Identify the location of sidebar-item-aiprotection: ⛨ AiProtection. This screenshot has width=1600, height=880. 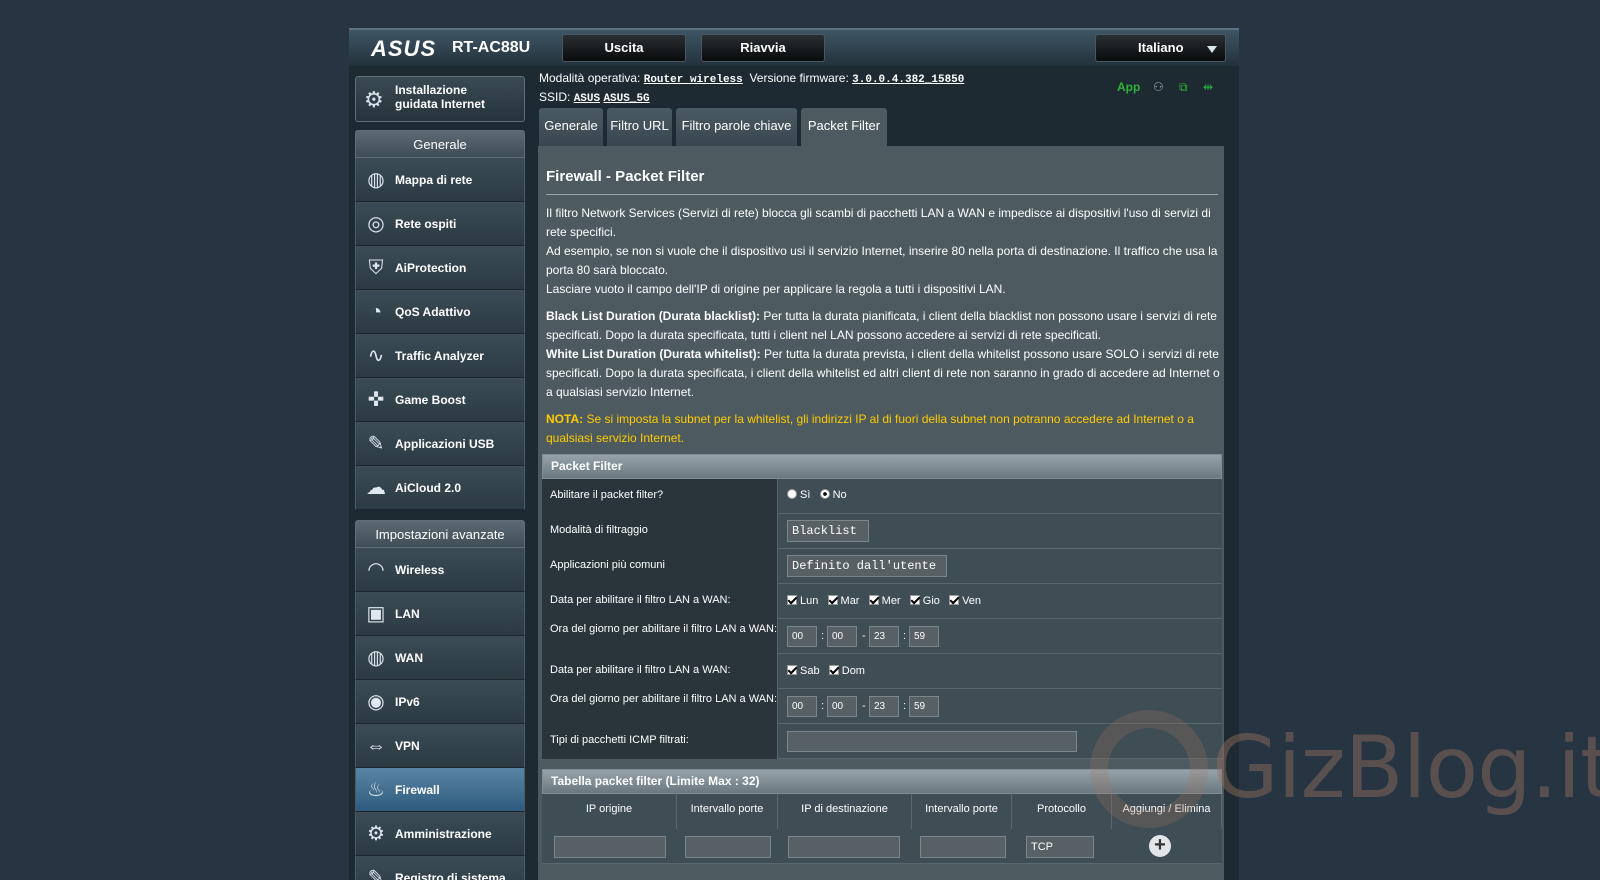
(440, 268).